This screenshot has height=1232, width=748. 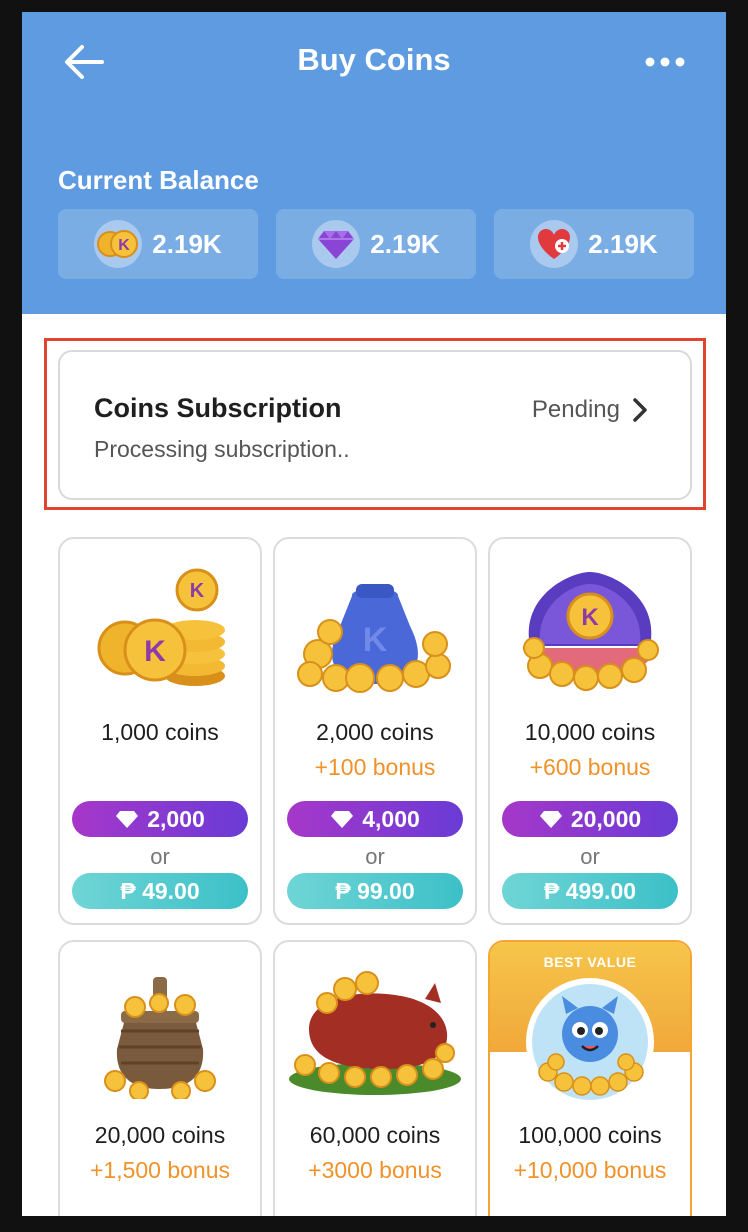 I want to click on subscription-status: Pending, so click(x=575, y=409).